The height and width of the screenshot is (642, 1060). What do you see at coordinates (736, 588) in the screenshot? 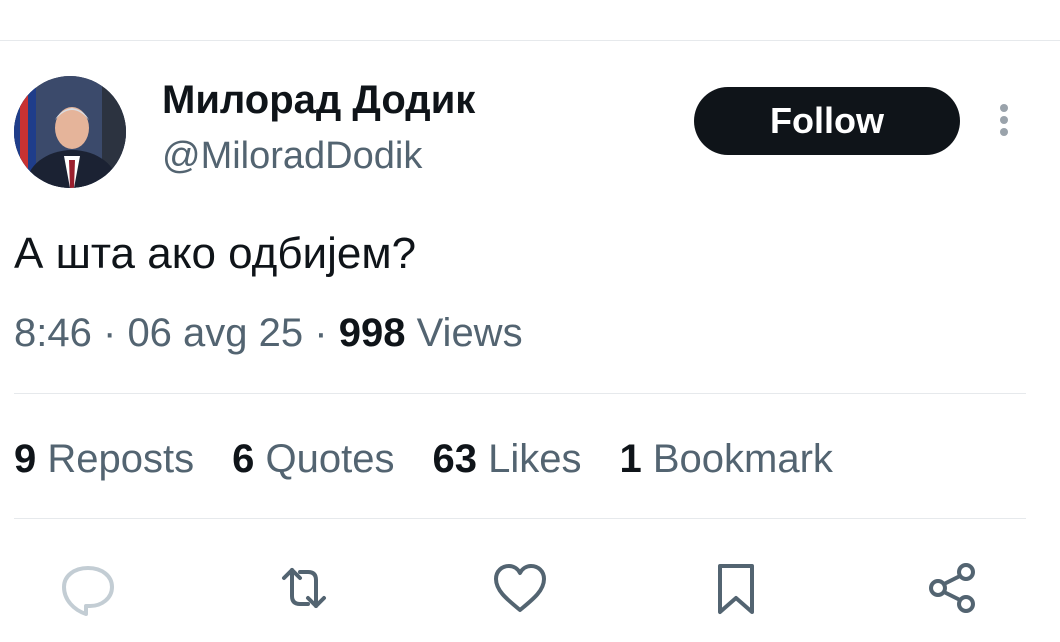
I see `bookmark-icon` at bounding box center [736, 588].